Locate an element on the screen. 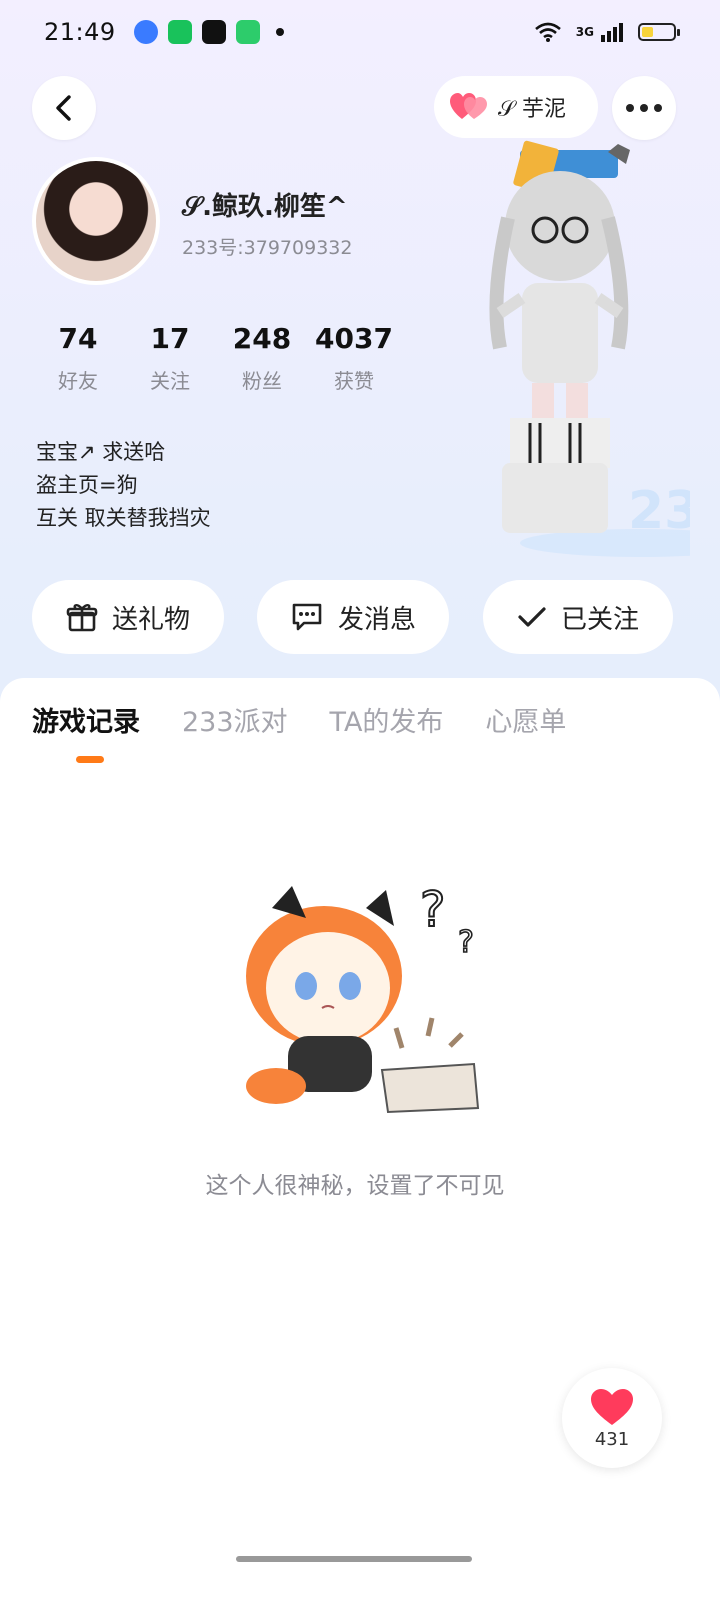  avatar-3d-character: 233 is located at coordinates (575, 348).